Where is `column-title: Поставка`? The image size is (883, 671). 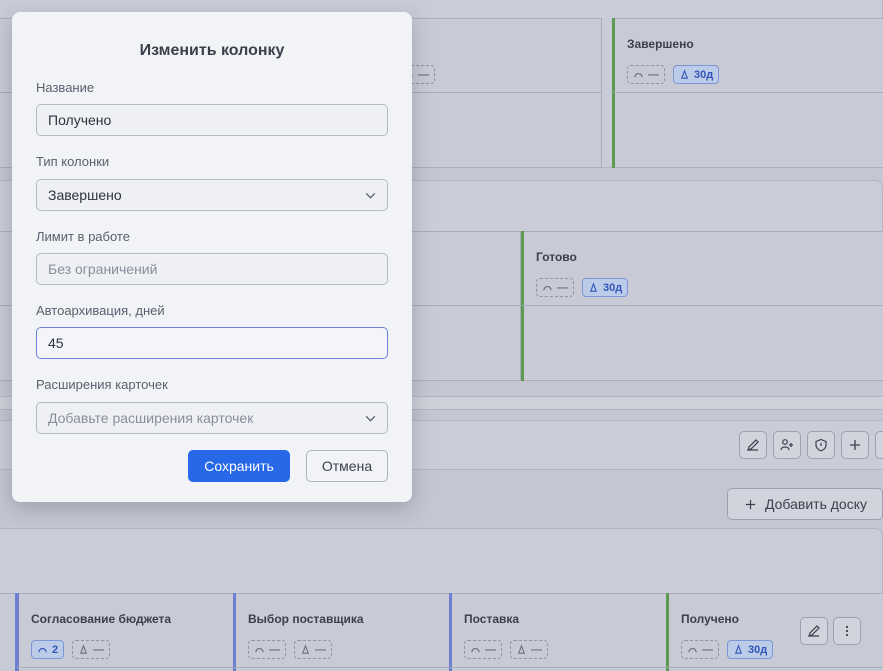
column-title: Поставка is located at coordinates (492, 619).